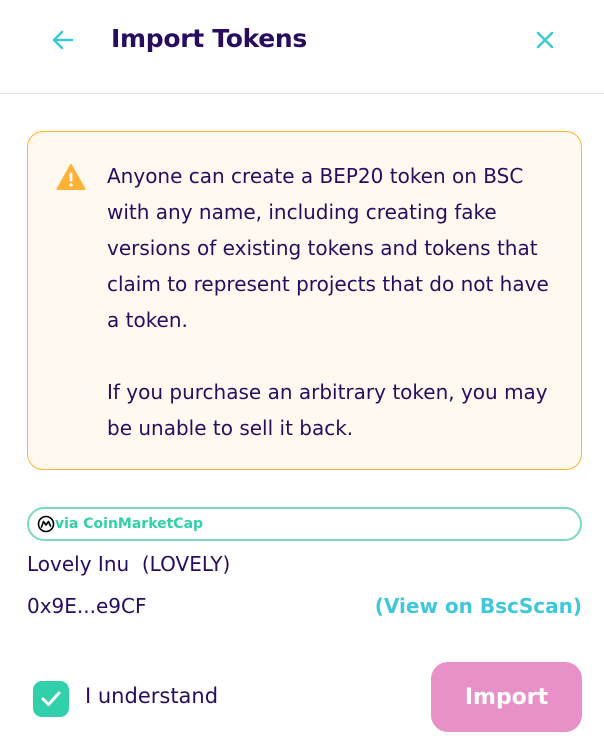  What do you see at coordinates (129, 524) in the screenshot?
I see `source-label: via CoinMarketCap` at bounding box center [129, 524].